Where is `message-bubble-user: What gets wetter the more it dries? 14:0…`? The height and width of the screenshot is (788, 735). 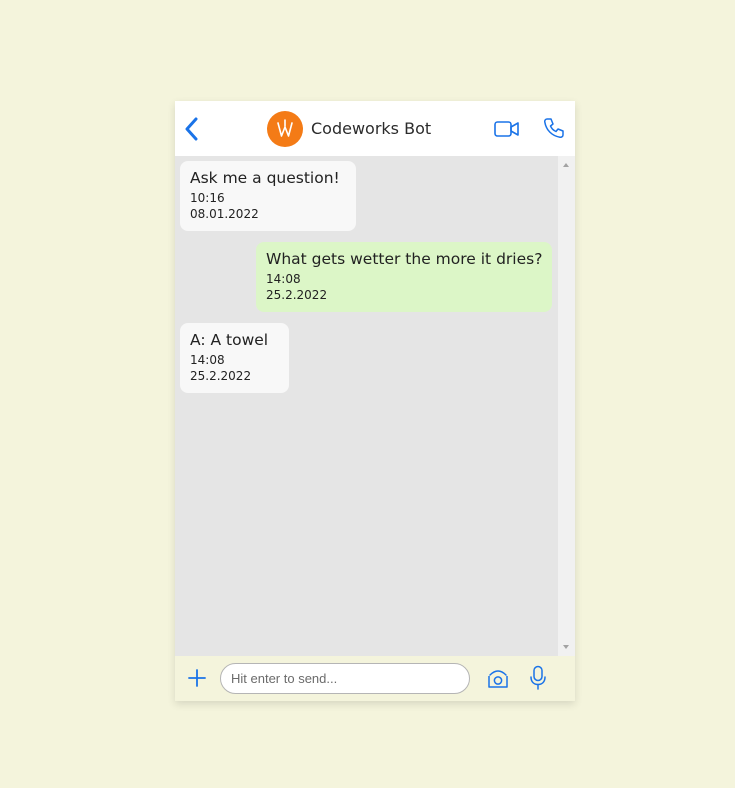
message-bubble-user: What gets wetter the more it dries? 14:0… is located at coordinates (404, 277).